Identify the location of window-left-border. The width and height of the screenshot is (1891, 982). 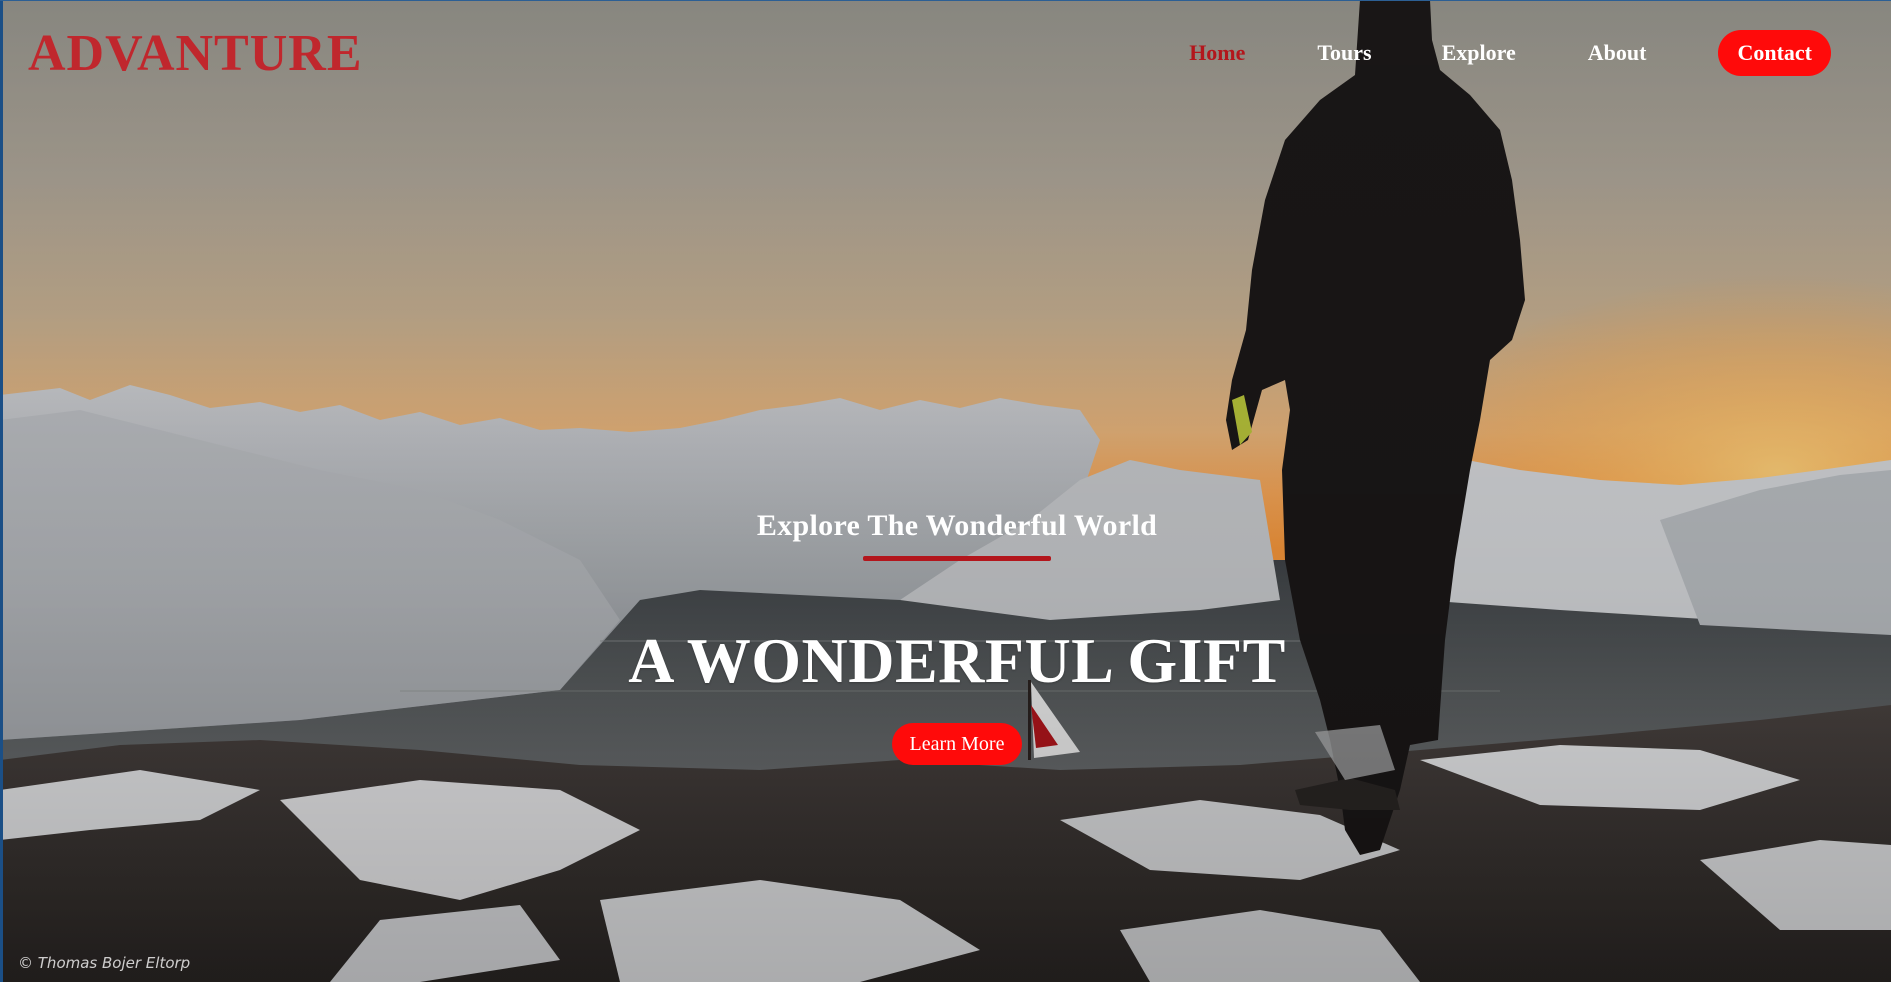
(1, 491).